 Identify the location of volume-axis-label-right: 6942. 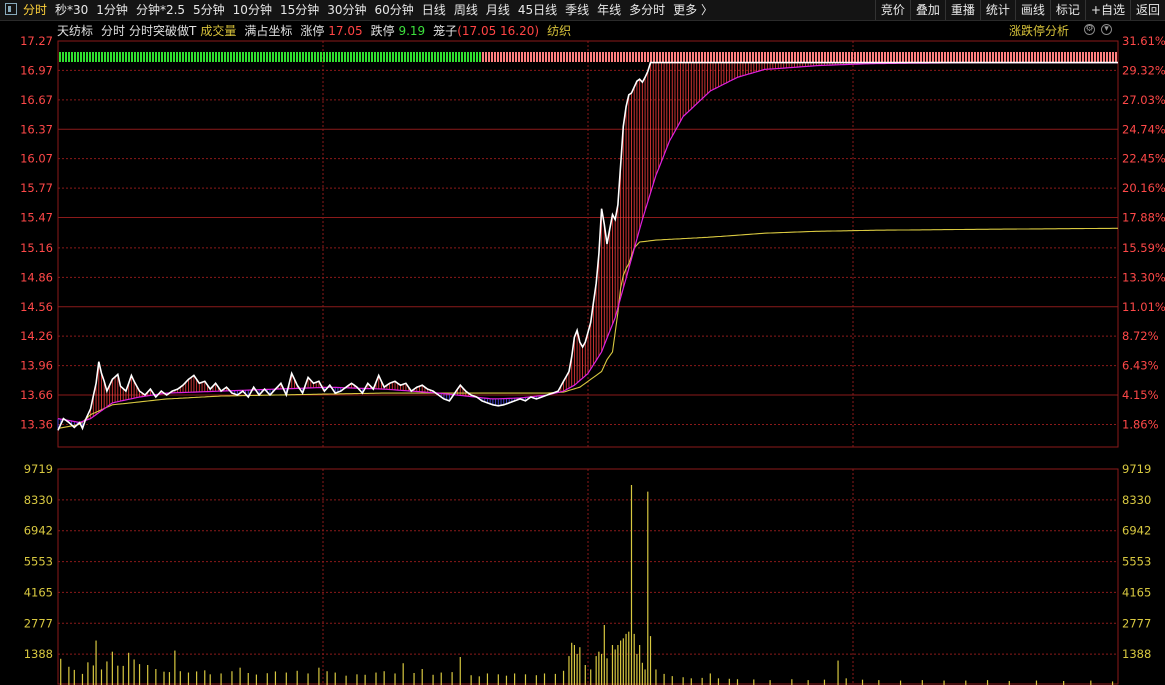
(1136, 531).